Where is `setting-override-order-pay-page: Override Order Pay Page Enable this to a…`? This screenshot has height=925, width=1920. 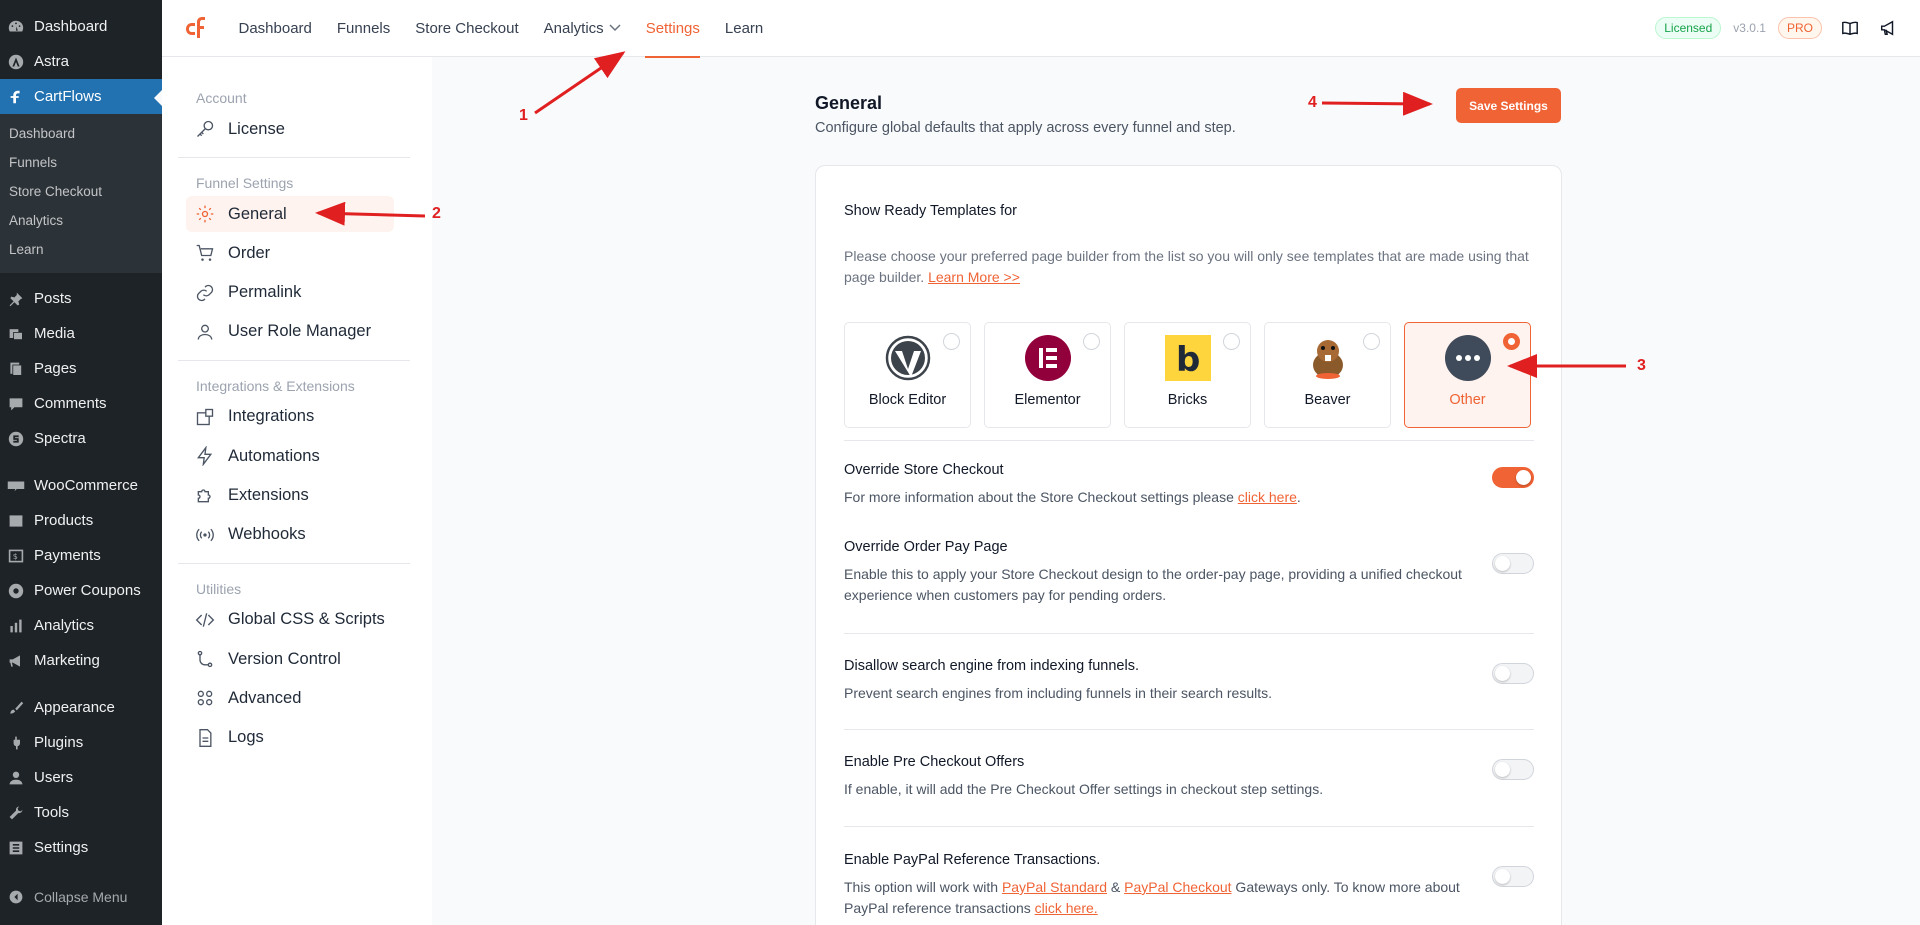
setting-override-order-pay-page: Override Order Pay Page Enable this to a… is located at coordinates (1189, 572).